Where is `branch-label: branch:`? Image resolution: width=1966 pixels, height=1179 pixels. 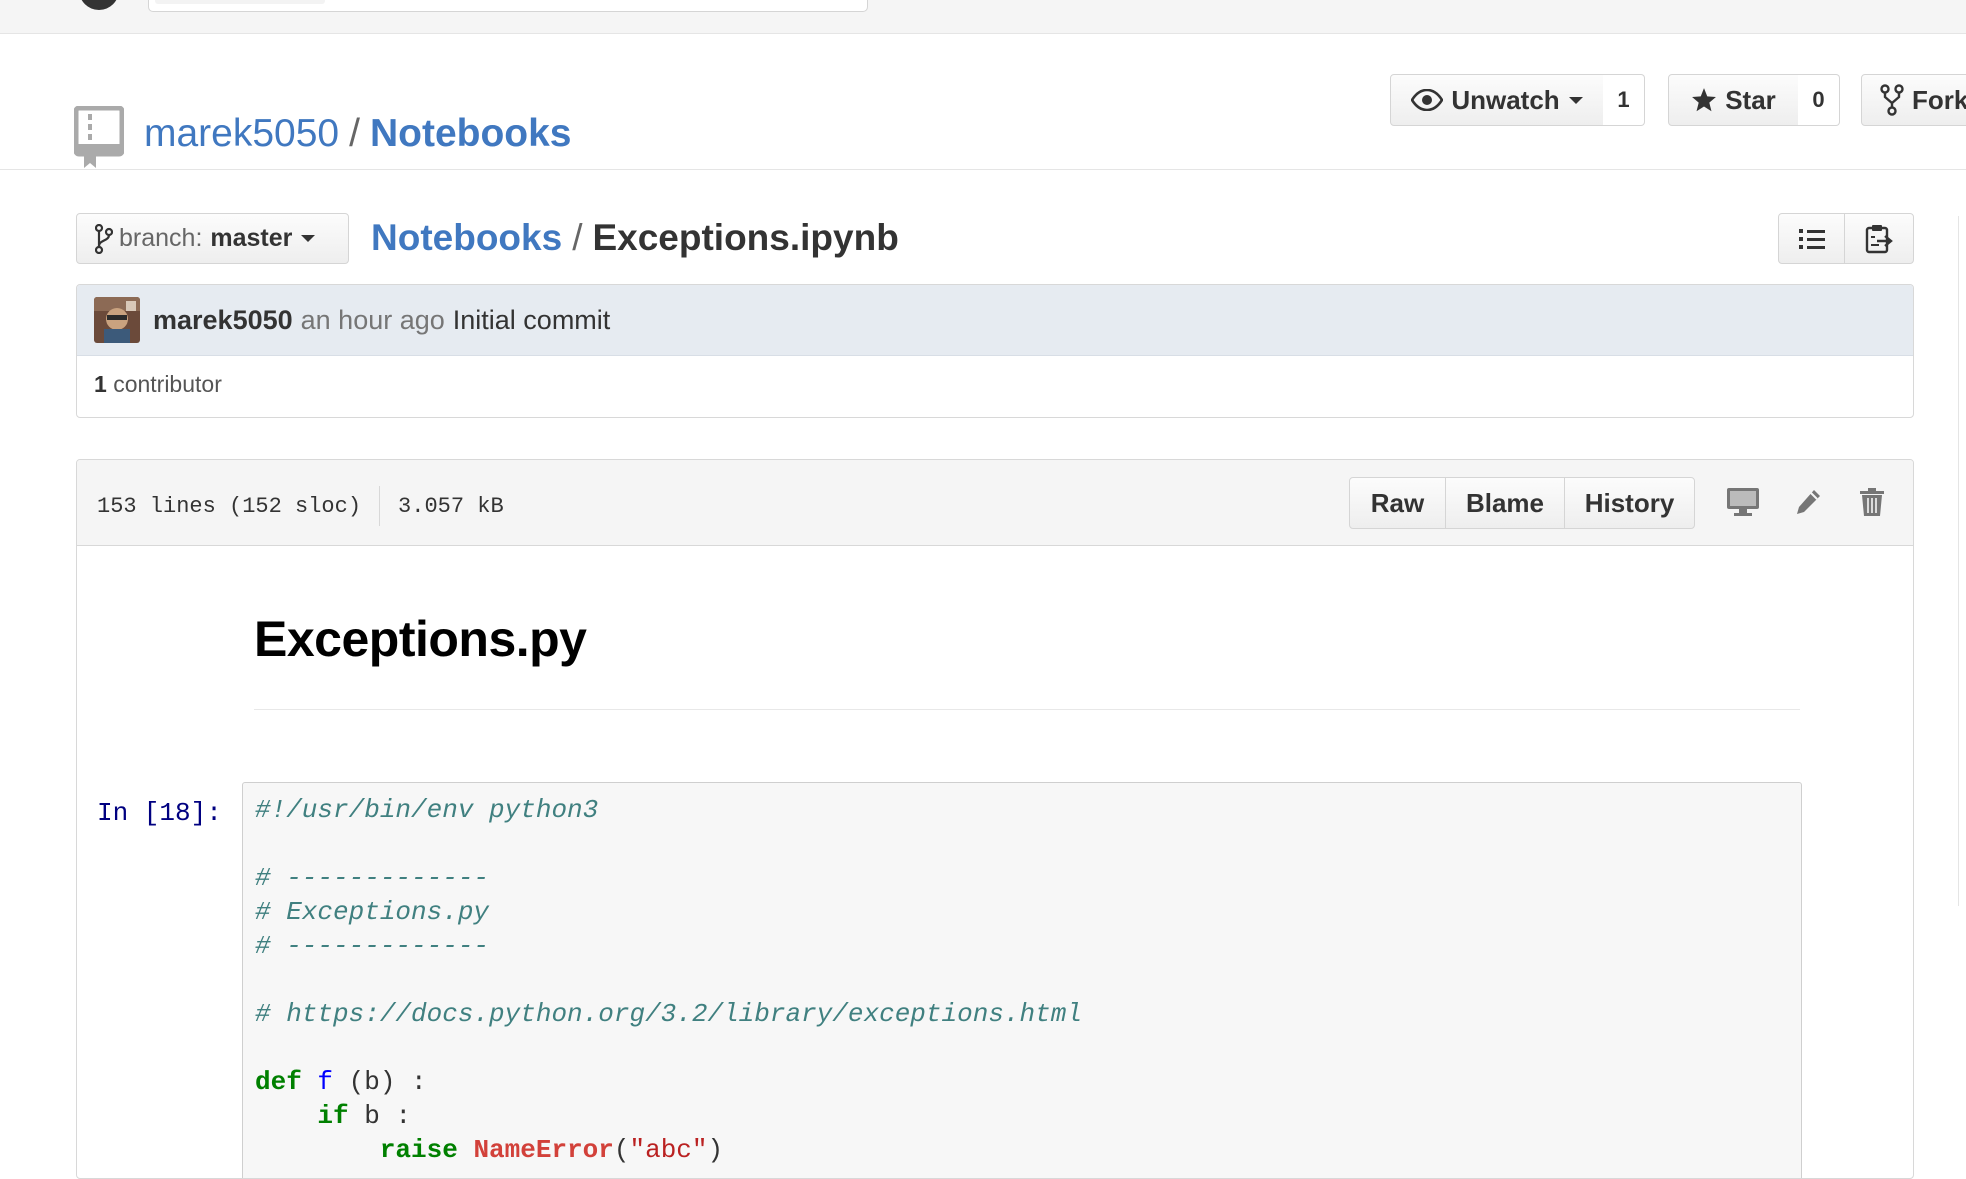
branch-label: branch: is located at coordinates (161, 238).